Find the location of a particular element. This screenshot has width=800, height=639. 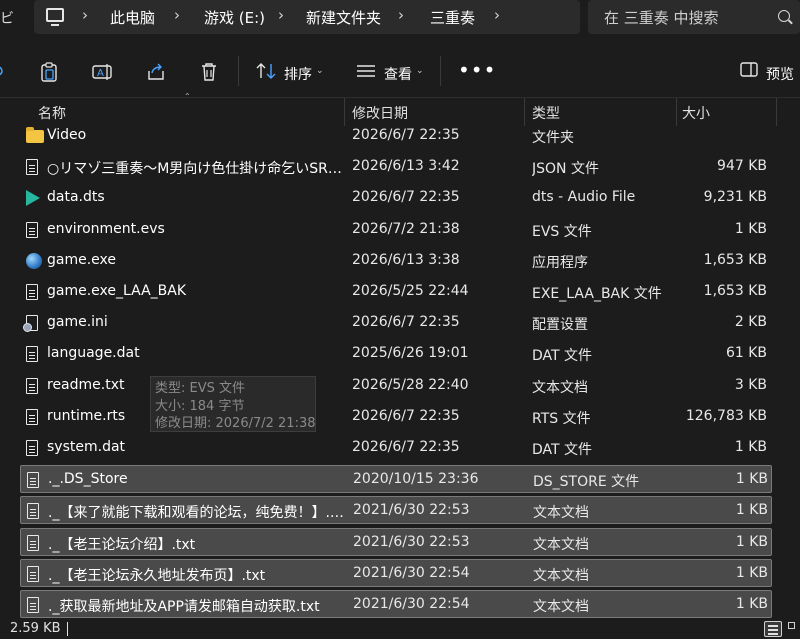

file-date: 2026/5/25 22:44 is located at coordinates (410, 291).